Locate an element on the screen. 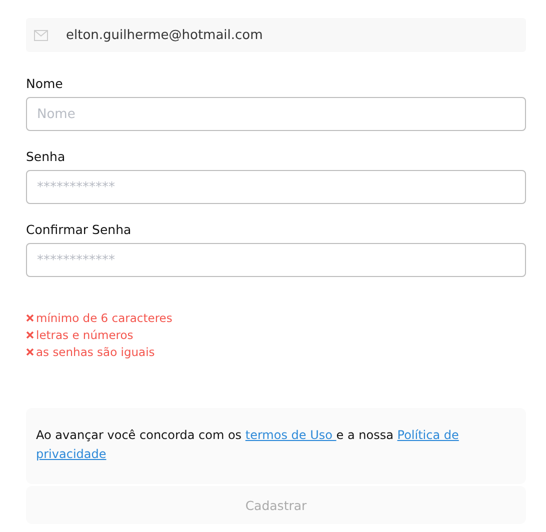 This screenshot has height=532, width=546. terms-link: termos de Uso is located at coordinates (290, 435).